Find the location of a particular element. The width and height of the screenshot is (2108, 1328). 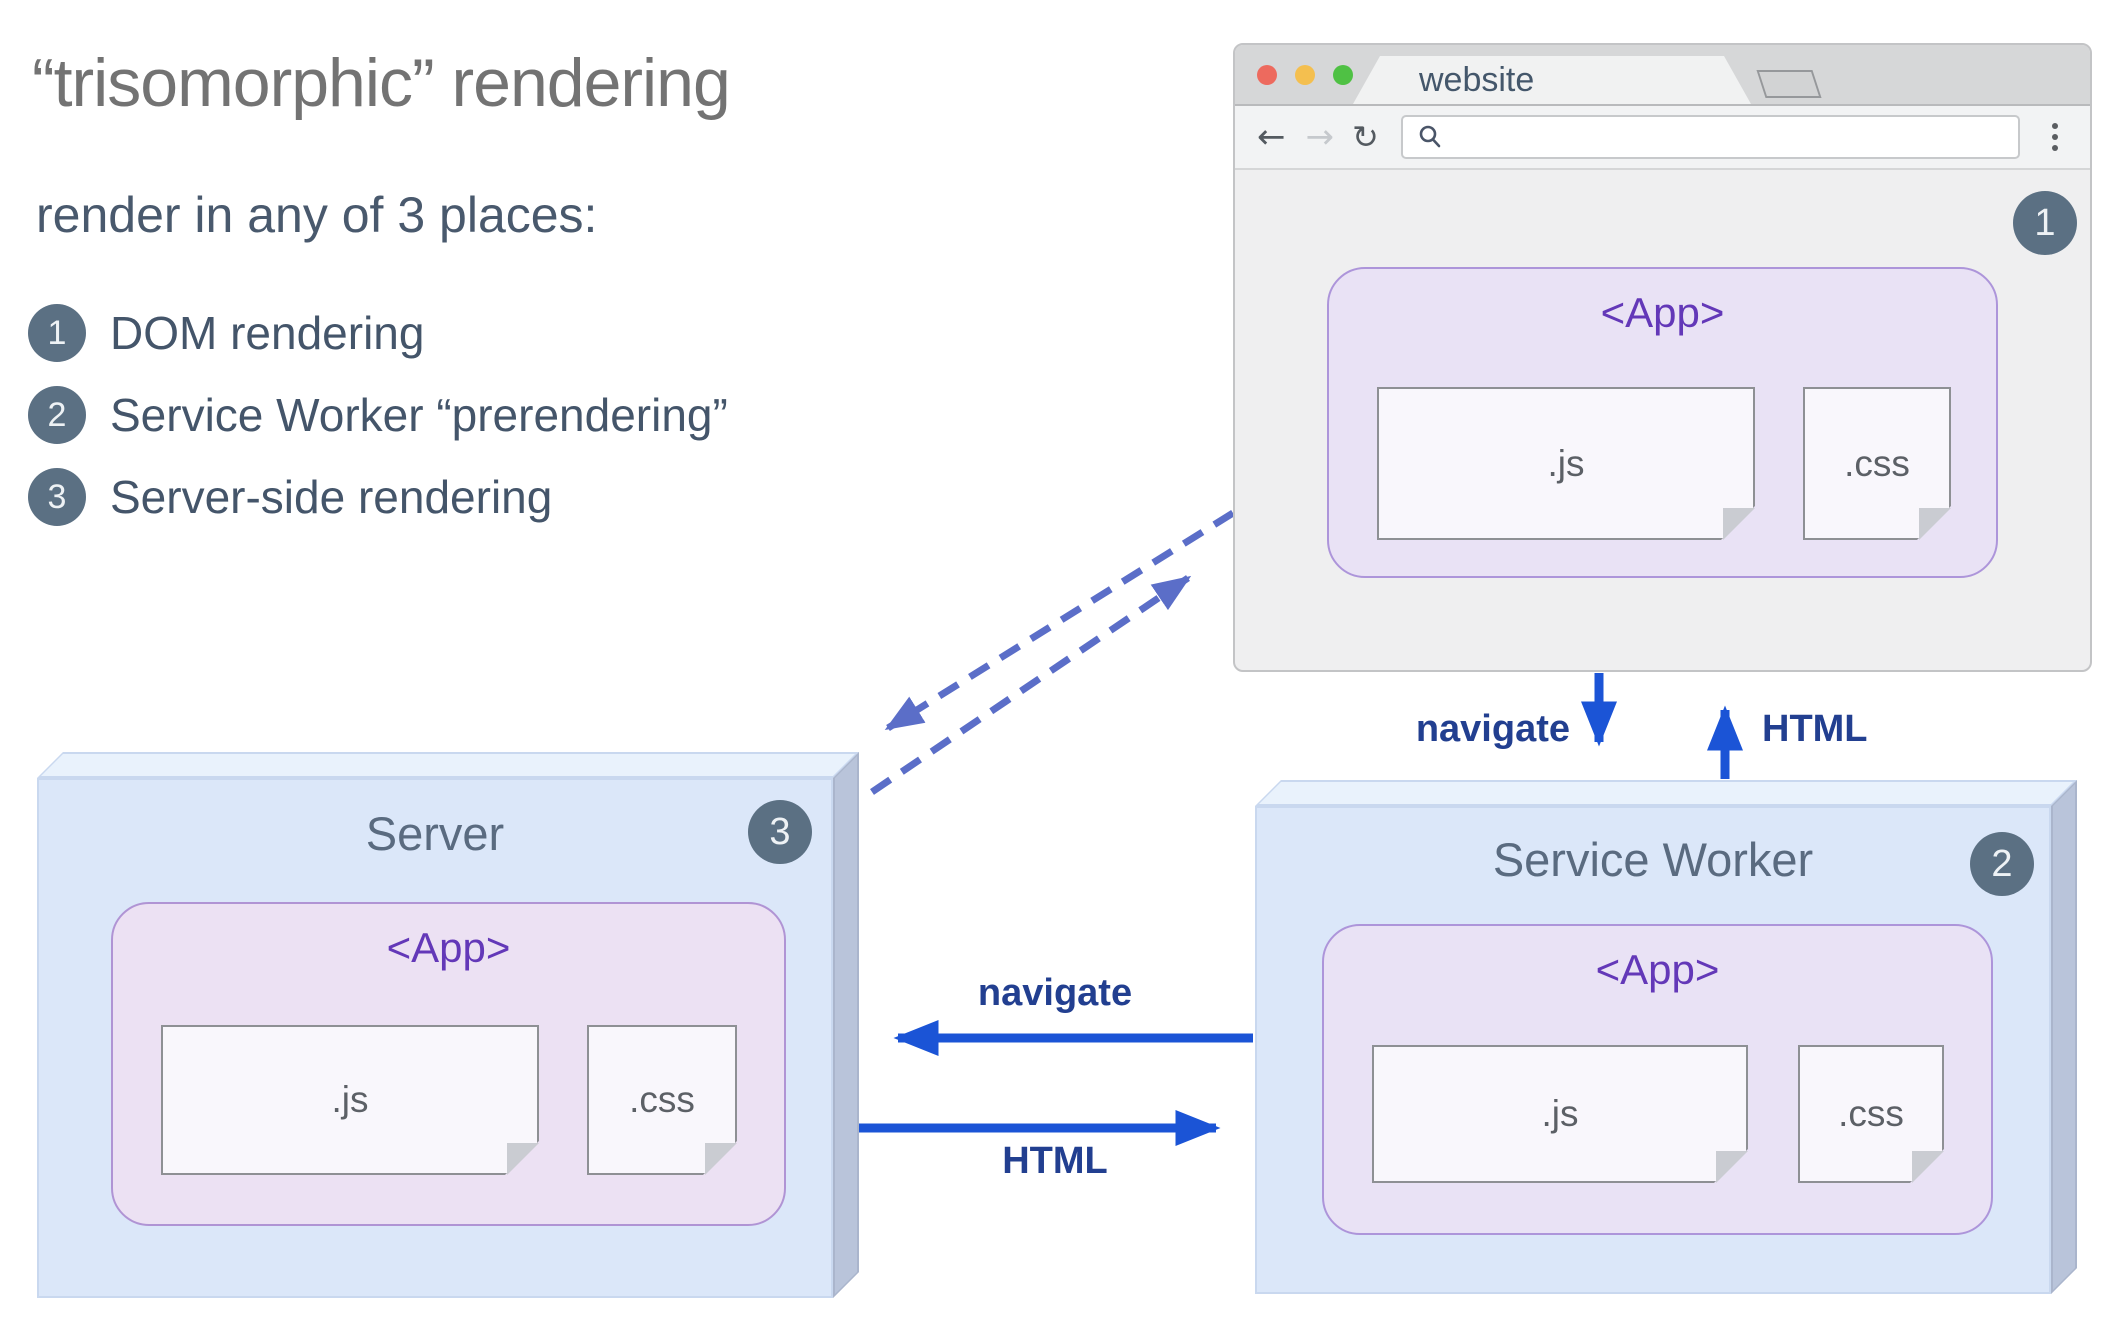

zoom-window-icon is located at coordinates (1343, 75).